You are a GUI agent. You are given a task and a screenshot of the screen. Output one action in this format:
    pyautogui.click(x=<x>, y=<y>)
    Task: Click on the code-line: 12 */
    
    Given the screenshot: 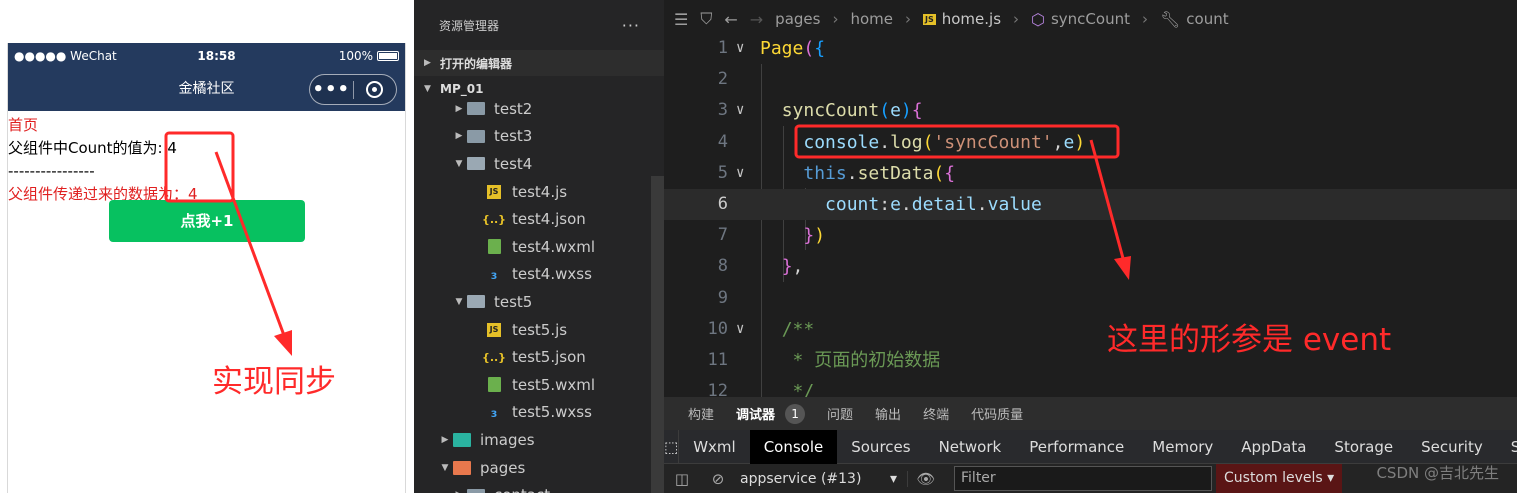 What is the action you would take?
    pyautogui.click(x=761, y=389)
    